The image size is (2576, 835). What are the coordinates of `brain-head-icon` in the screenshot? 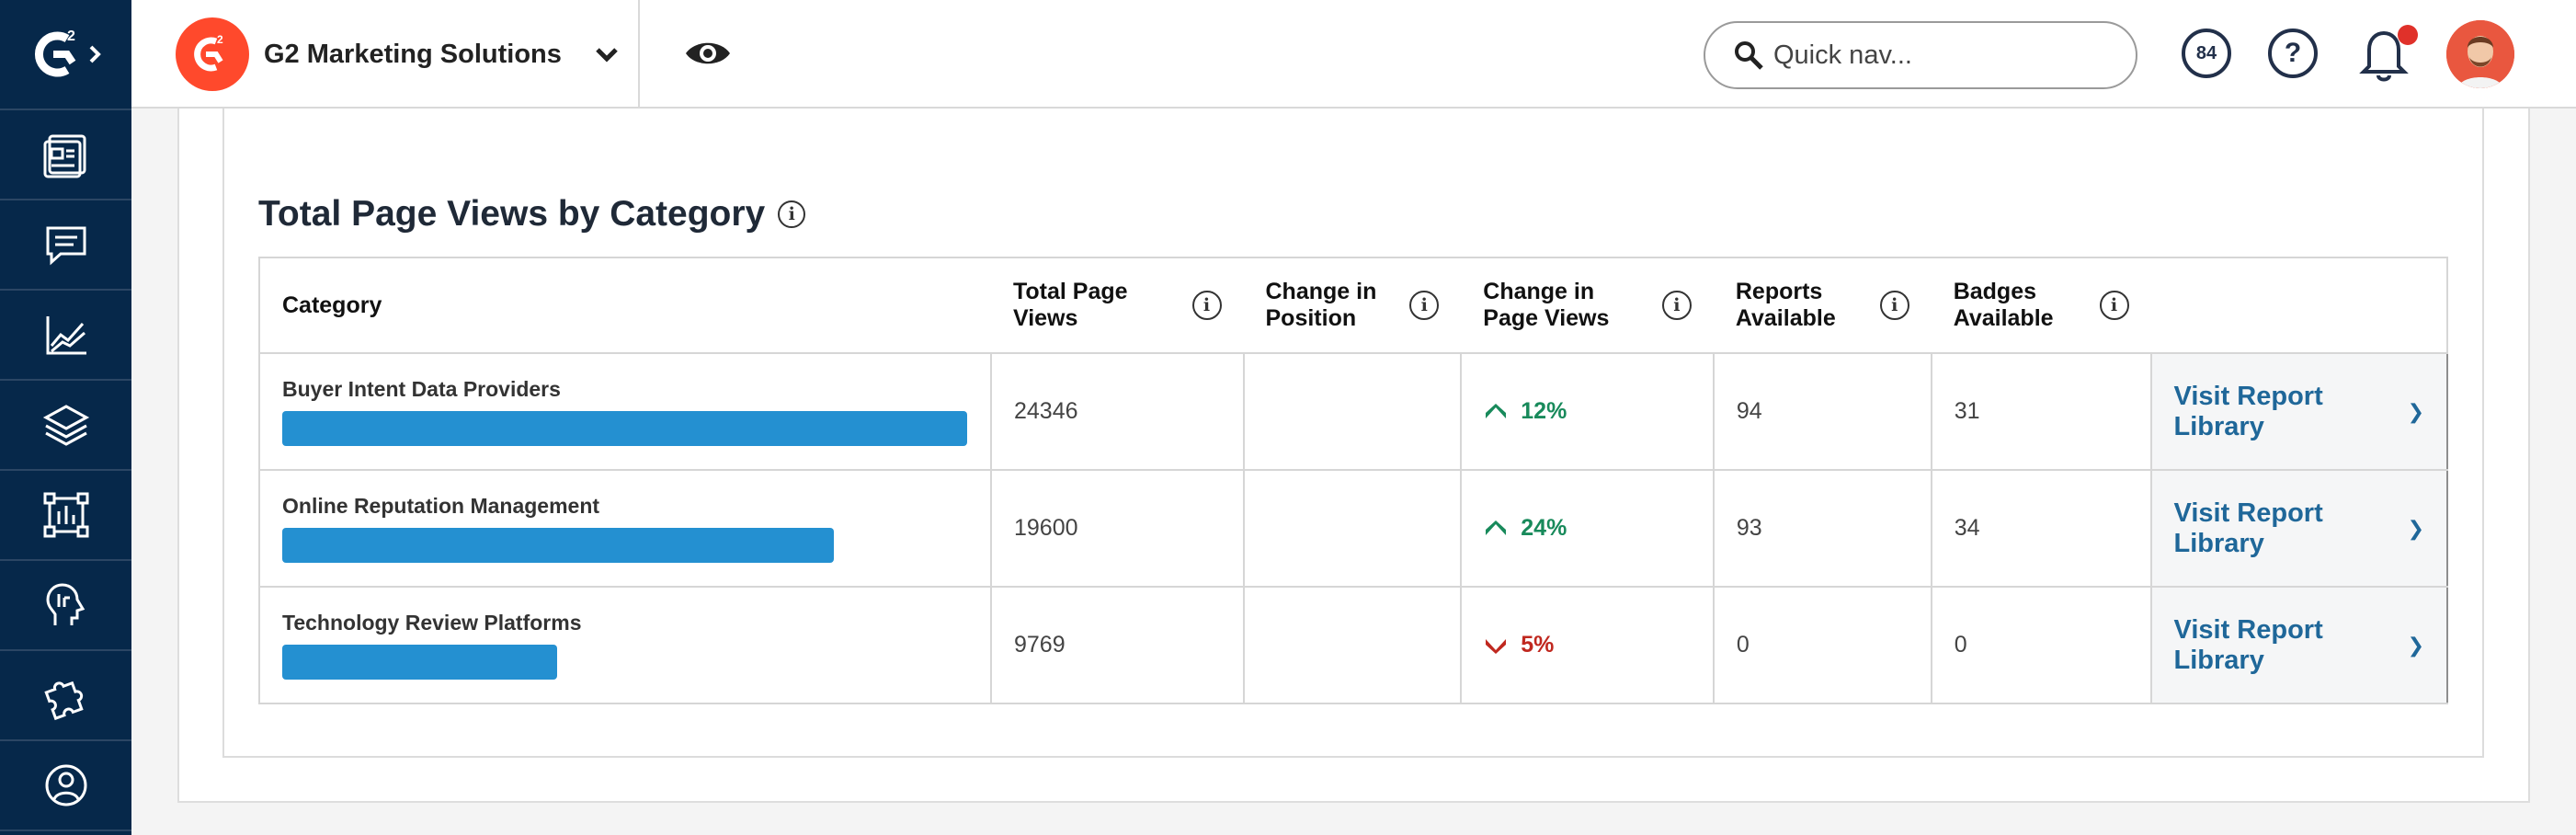 It's located at (65, 604).